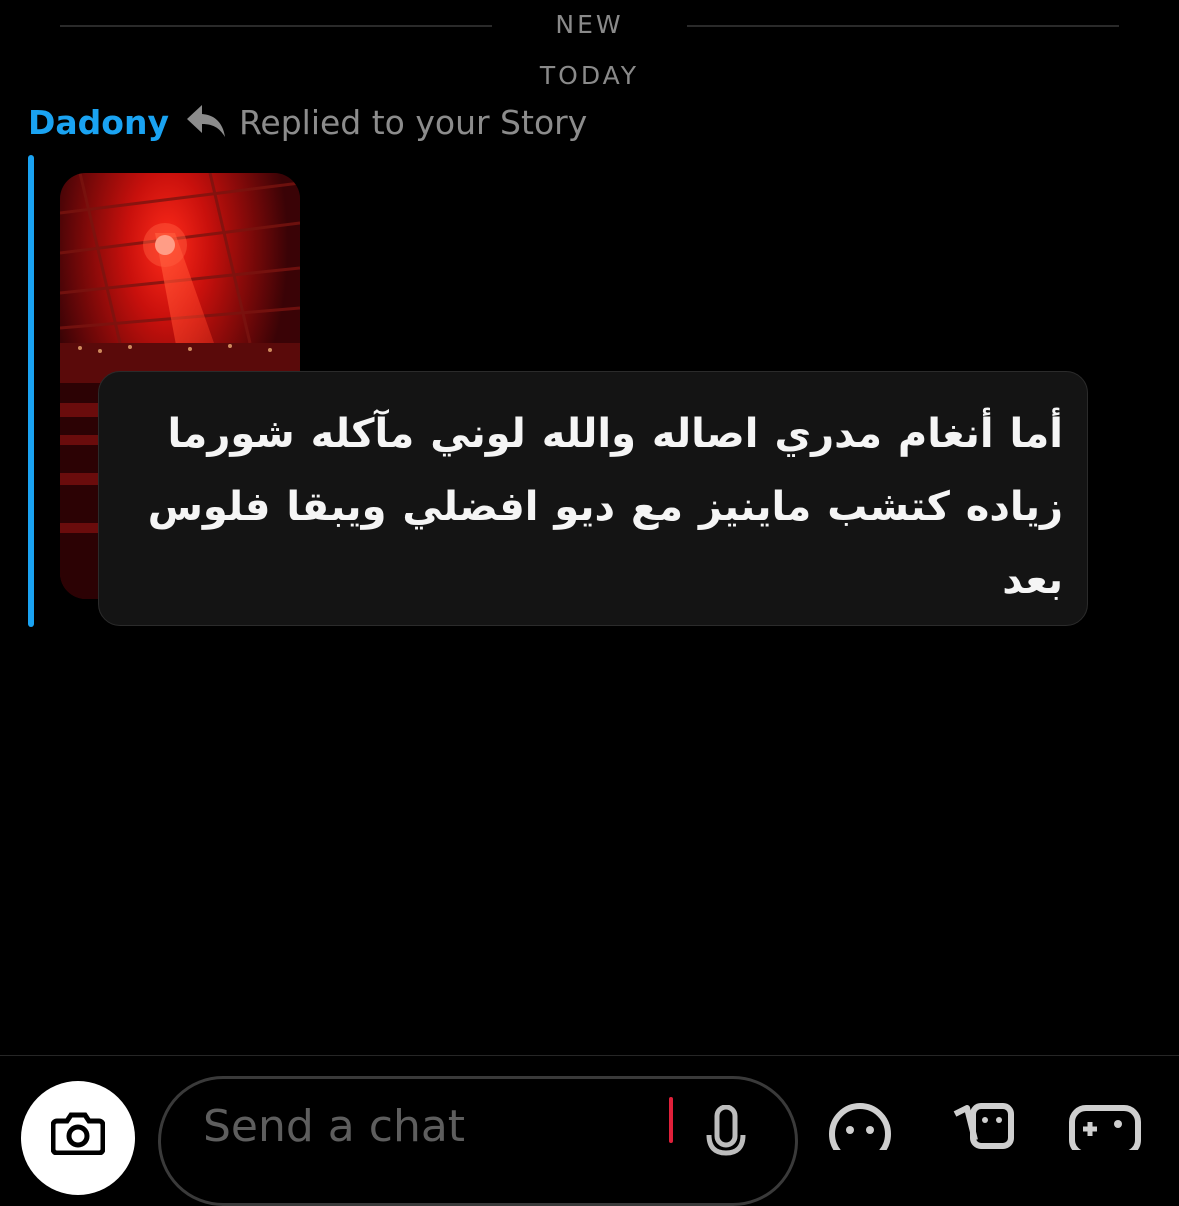  Describe the element at coordinates (981, 1127) in the screenshot. I see `stickers-icon` at that location.